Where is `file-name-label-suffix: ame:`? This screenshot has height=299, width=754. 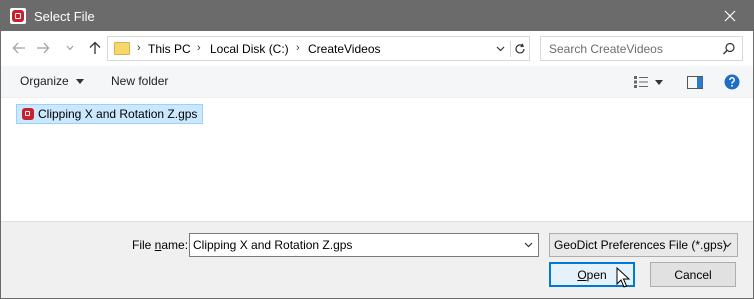
file-name-label-suffix: ame: is located at coordinates (175, 245).